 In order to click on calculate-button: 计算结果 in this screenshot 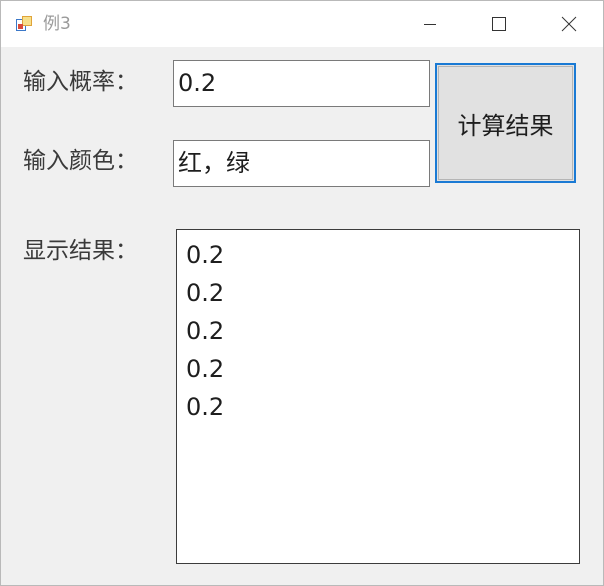, I will do `click(505, 123)`.